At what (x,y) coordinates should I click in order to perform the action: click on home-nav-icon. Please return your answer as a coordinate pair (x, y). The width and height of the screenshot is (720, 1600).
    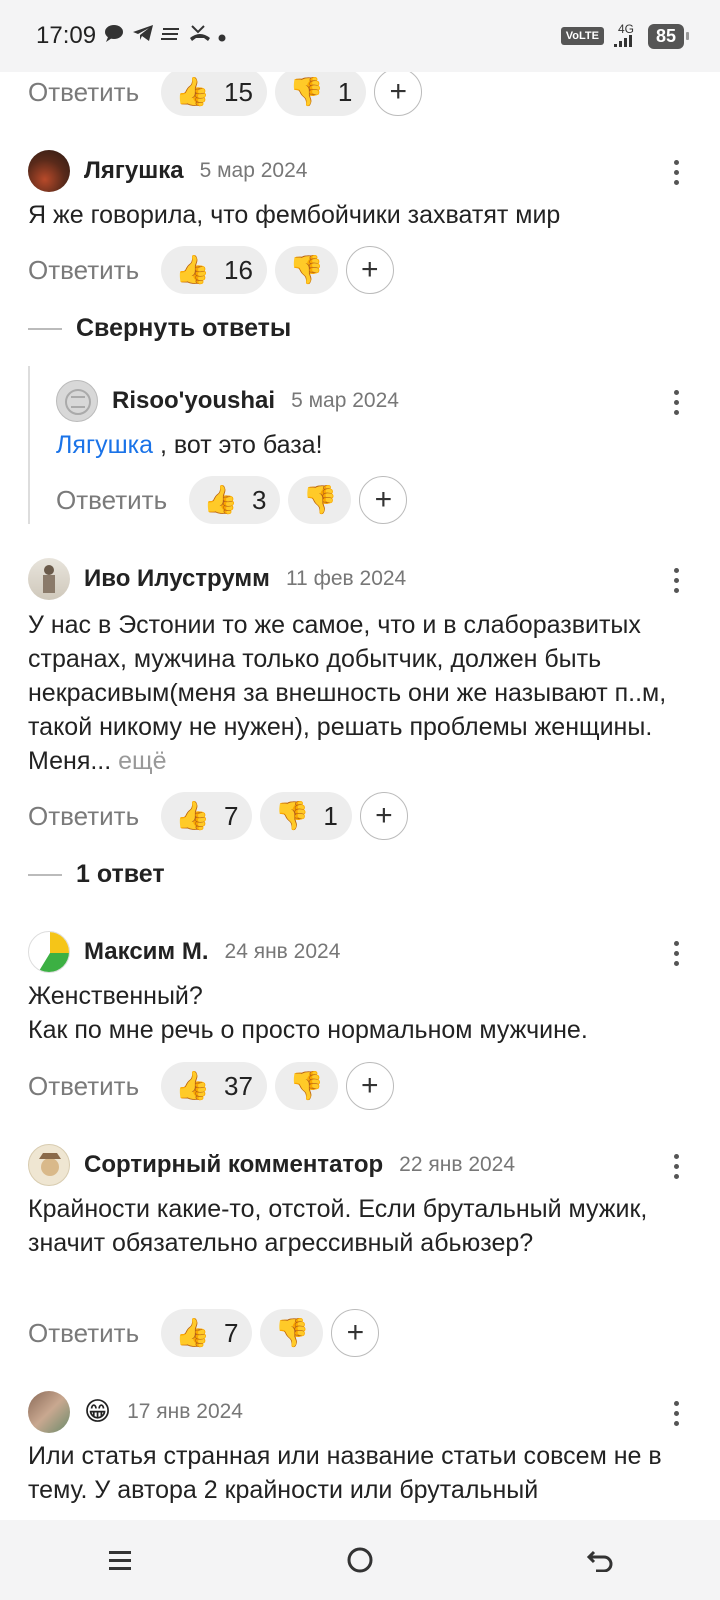
    Looking at the image, I should click on (360, 1560).